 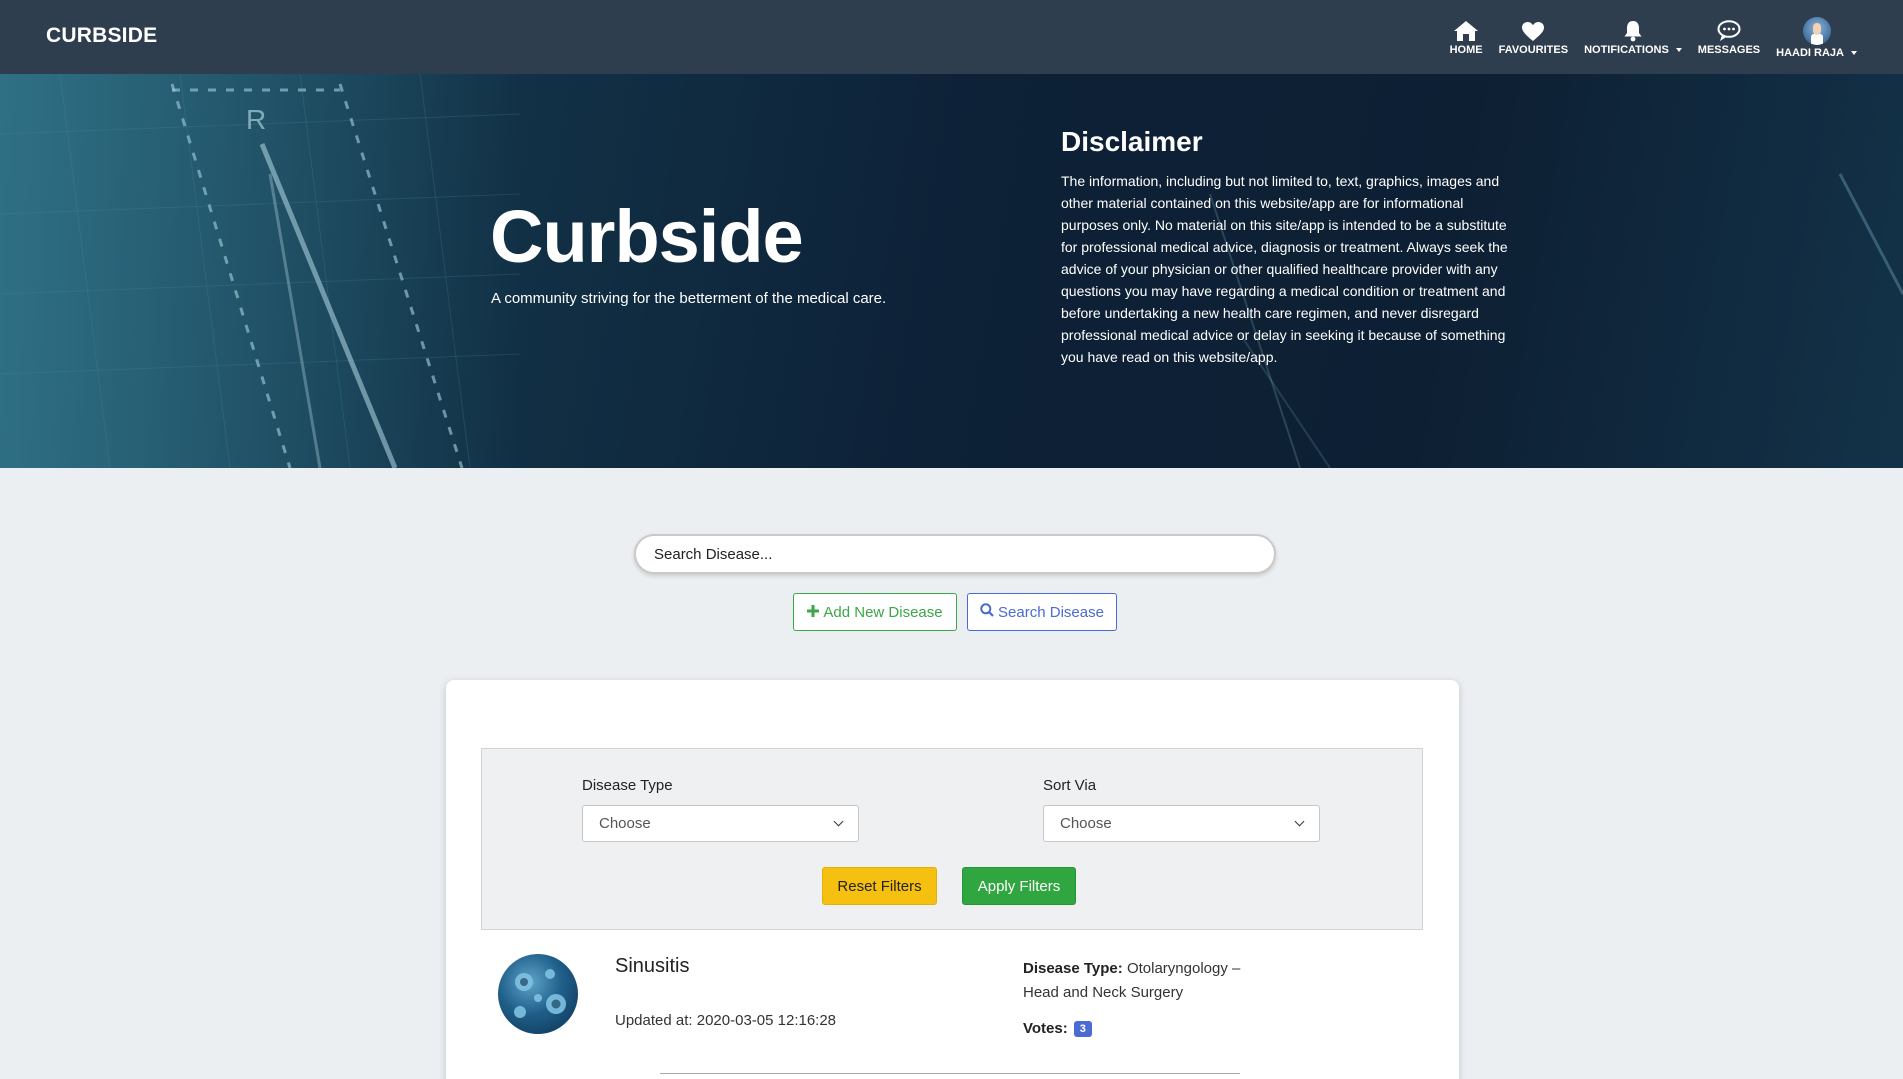 I want to click on nav-home-label: HOME, so click(x=1466, y=50).